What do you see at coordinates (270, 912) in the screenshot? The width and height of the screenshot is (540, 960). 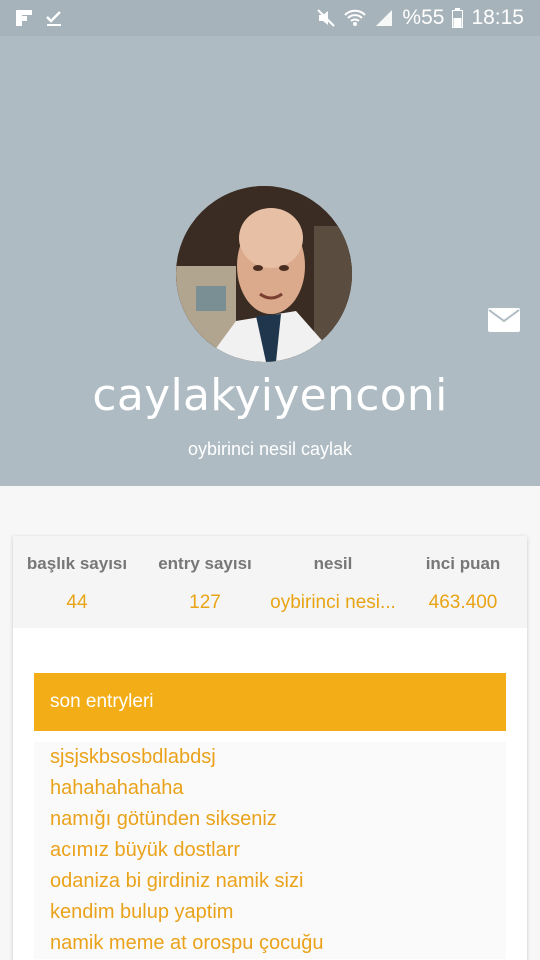 I see `entry-link: kendim bulup yaptim` at bounding box center [270, 912].